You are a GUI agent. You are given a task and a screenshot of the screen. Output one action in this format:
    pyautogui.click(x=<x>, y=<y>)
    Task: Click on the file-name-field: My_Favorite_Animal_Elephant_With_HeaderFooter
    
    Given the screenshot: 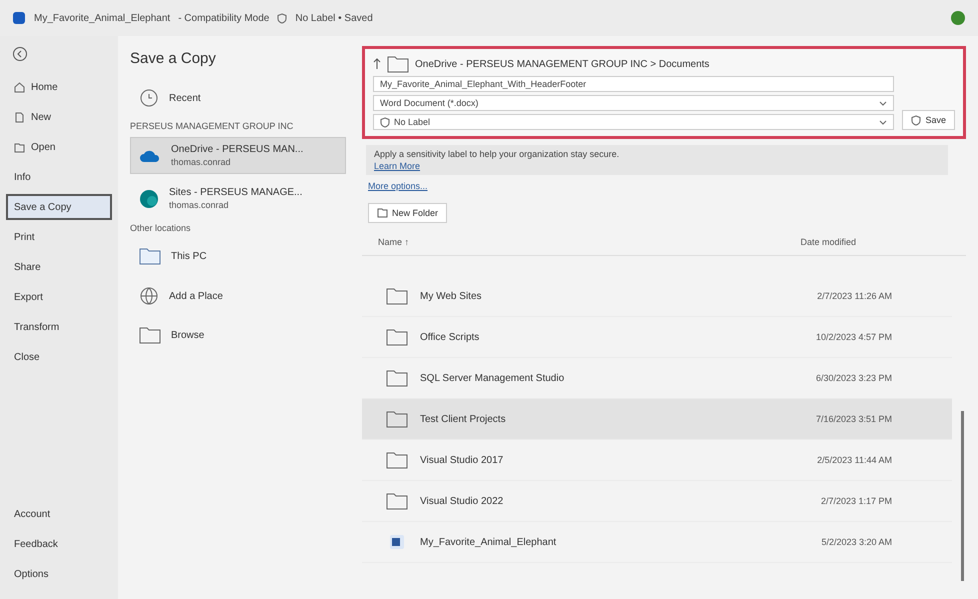 What is the action you would take?
    pyautogui.click(x=633, y=84)
    